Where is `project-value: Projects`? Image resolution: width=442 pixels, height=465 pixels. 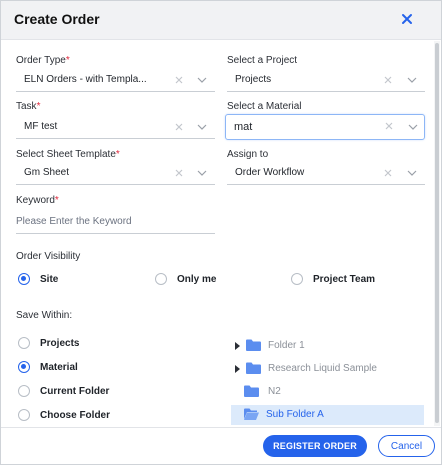 project-value: Projects is located at coordinates (253, 79).